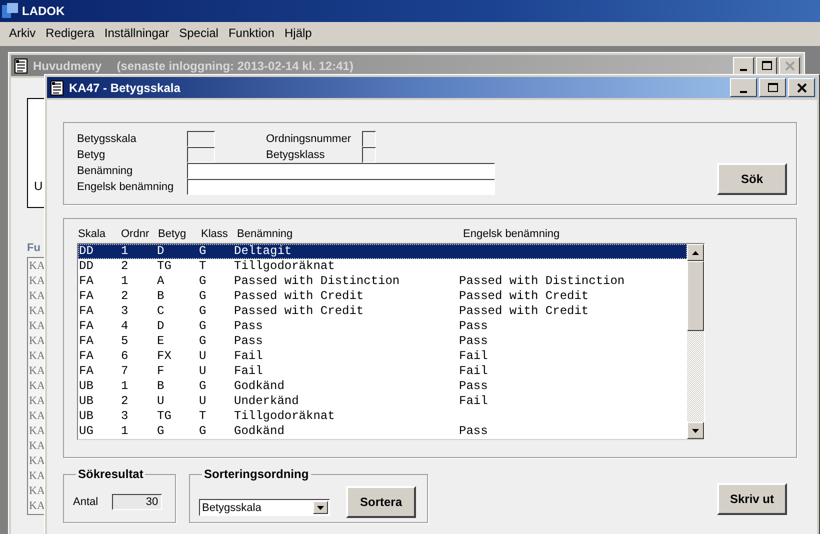  Describe the element at coordinates (264, 507) in the screenshot. I see `sort-dropdown: Betygsskala` at that location.